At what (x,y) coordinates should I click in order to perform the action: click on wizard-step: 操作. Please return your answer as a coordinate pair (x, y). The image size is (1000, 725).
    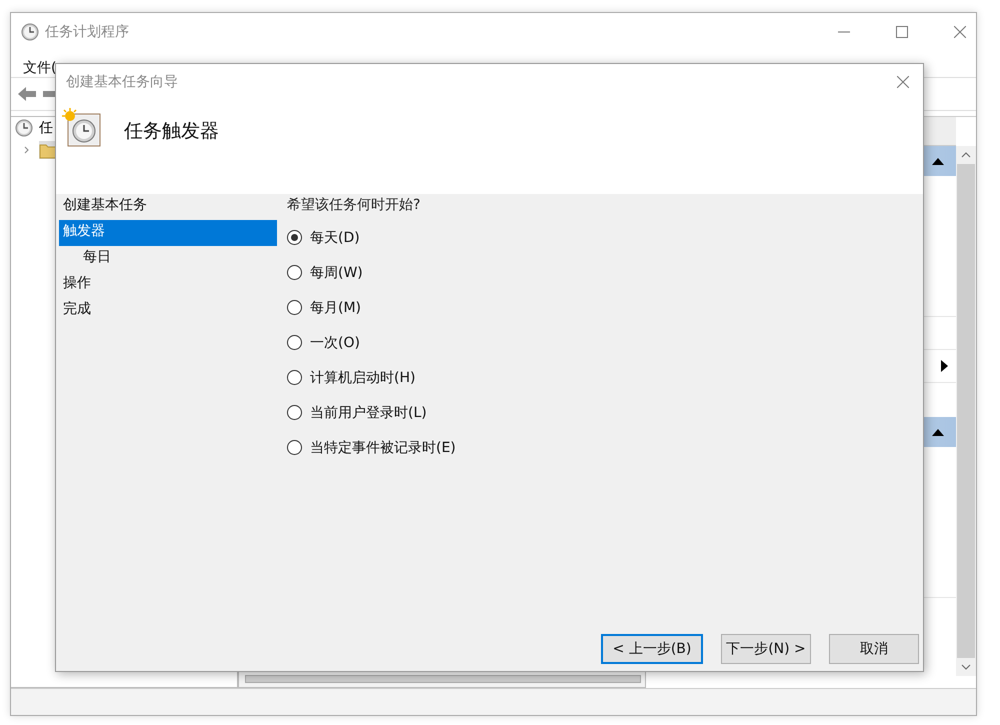
    Looking at the image, I should click on (168, 285).